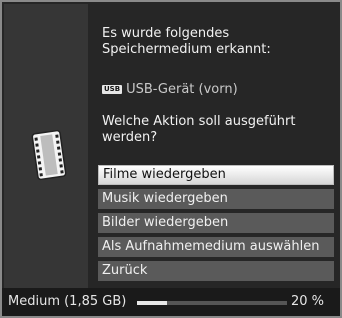 This screenshot has width=342, height=318. I want to click on message-line-2: Speichermedium erkannt:, so click(186, 49).